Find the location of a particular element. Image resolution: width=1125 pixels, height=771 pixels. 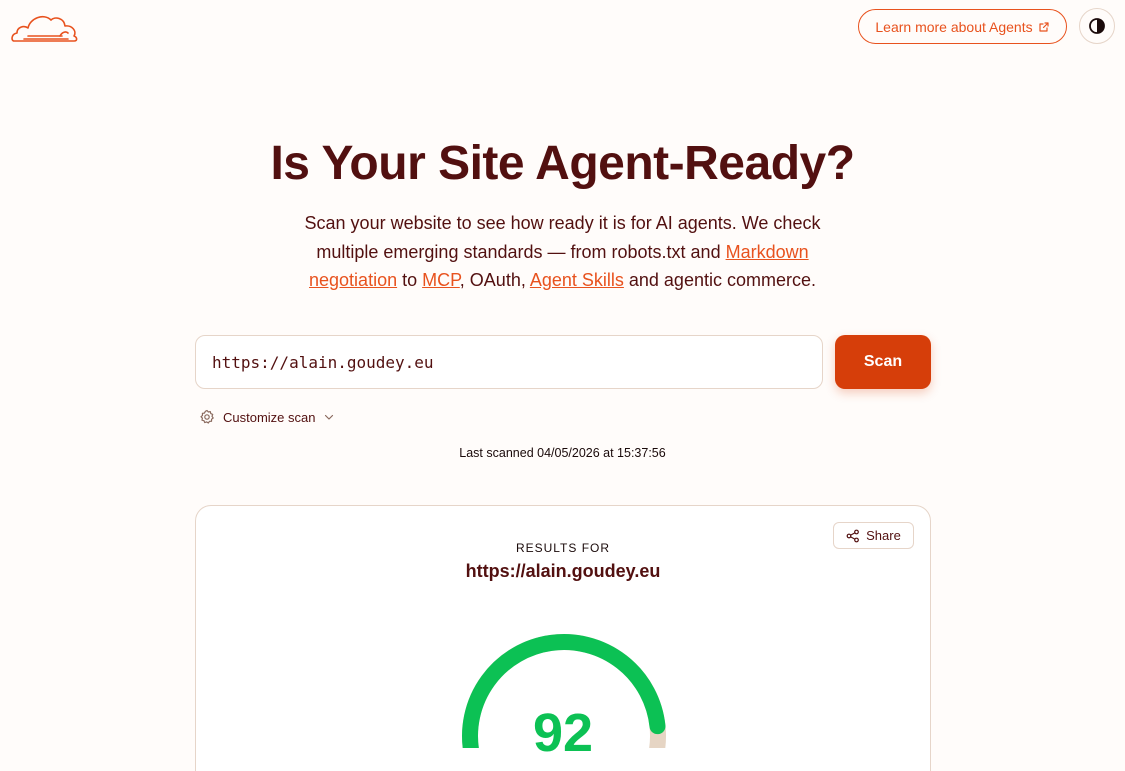

customize-scan-toggle: Customize scan is located at coordinates (267, 417).